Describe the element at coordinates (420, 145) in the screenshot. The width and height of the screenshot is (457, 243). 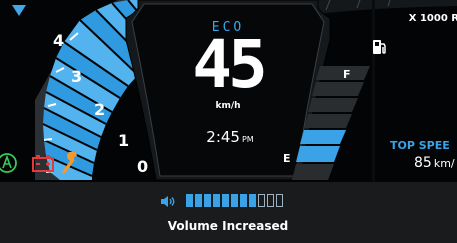
I see `top-speed-title: TOP SPEE` at that location.